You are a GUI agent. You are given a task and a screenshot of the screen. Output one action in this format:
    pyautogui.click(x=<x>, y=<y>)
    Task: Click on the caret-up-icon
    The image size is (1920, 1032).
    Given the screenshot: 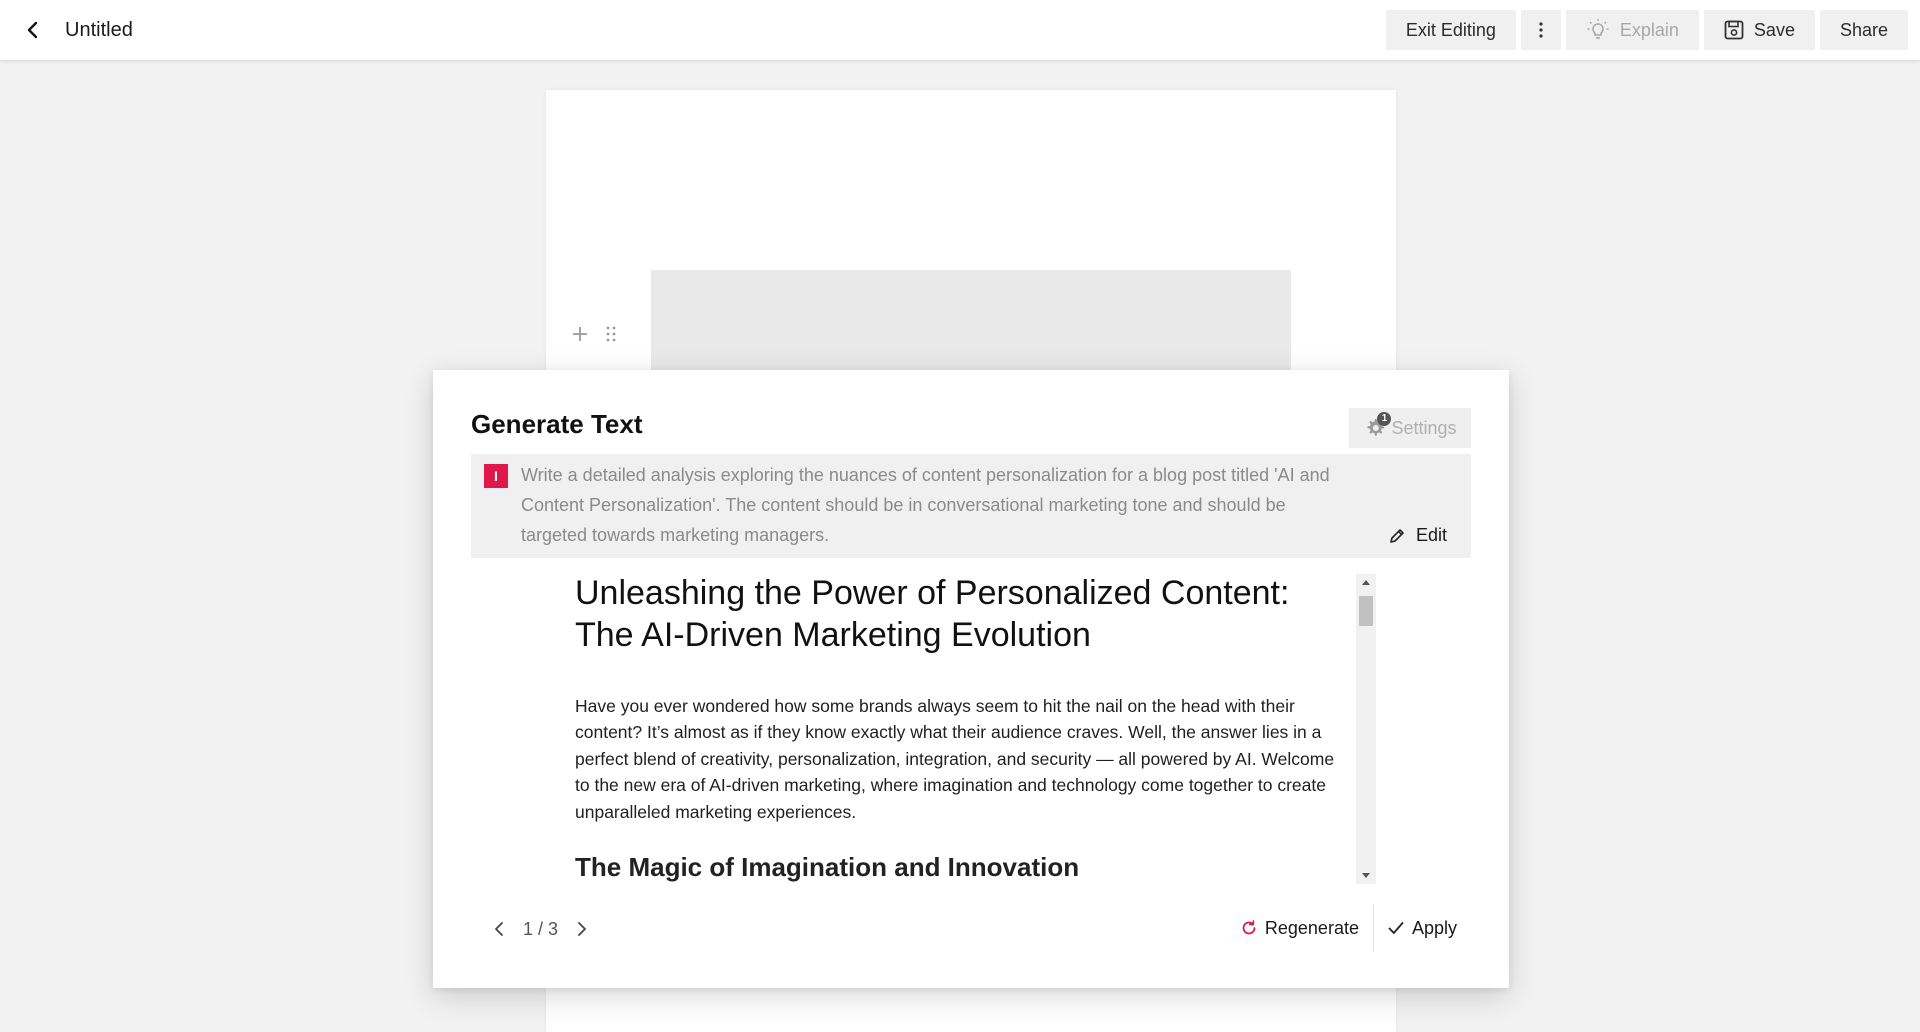 What is the action you would take?
    pyautogui.click(x=1366, y=582)
    